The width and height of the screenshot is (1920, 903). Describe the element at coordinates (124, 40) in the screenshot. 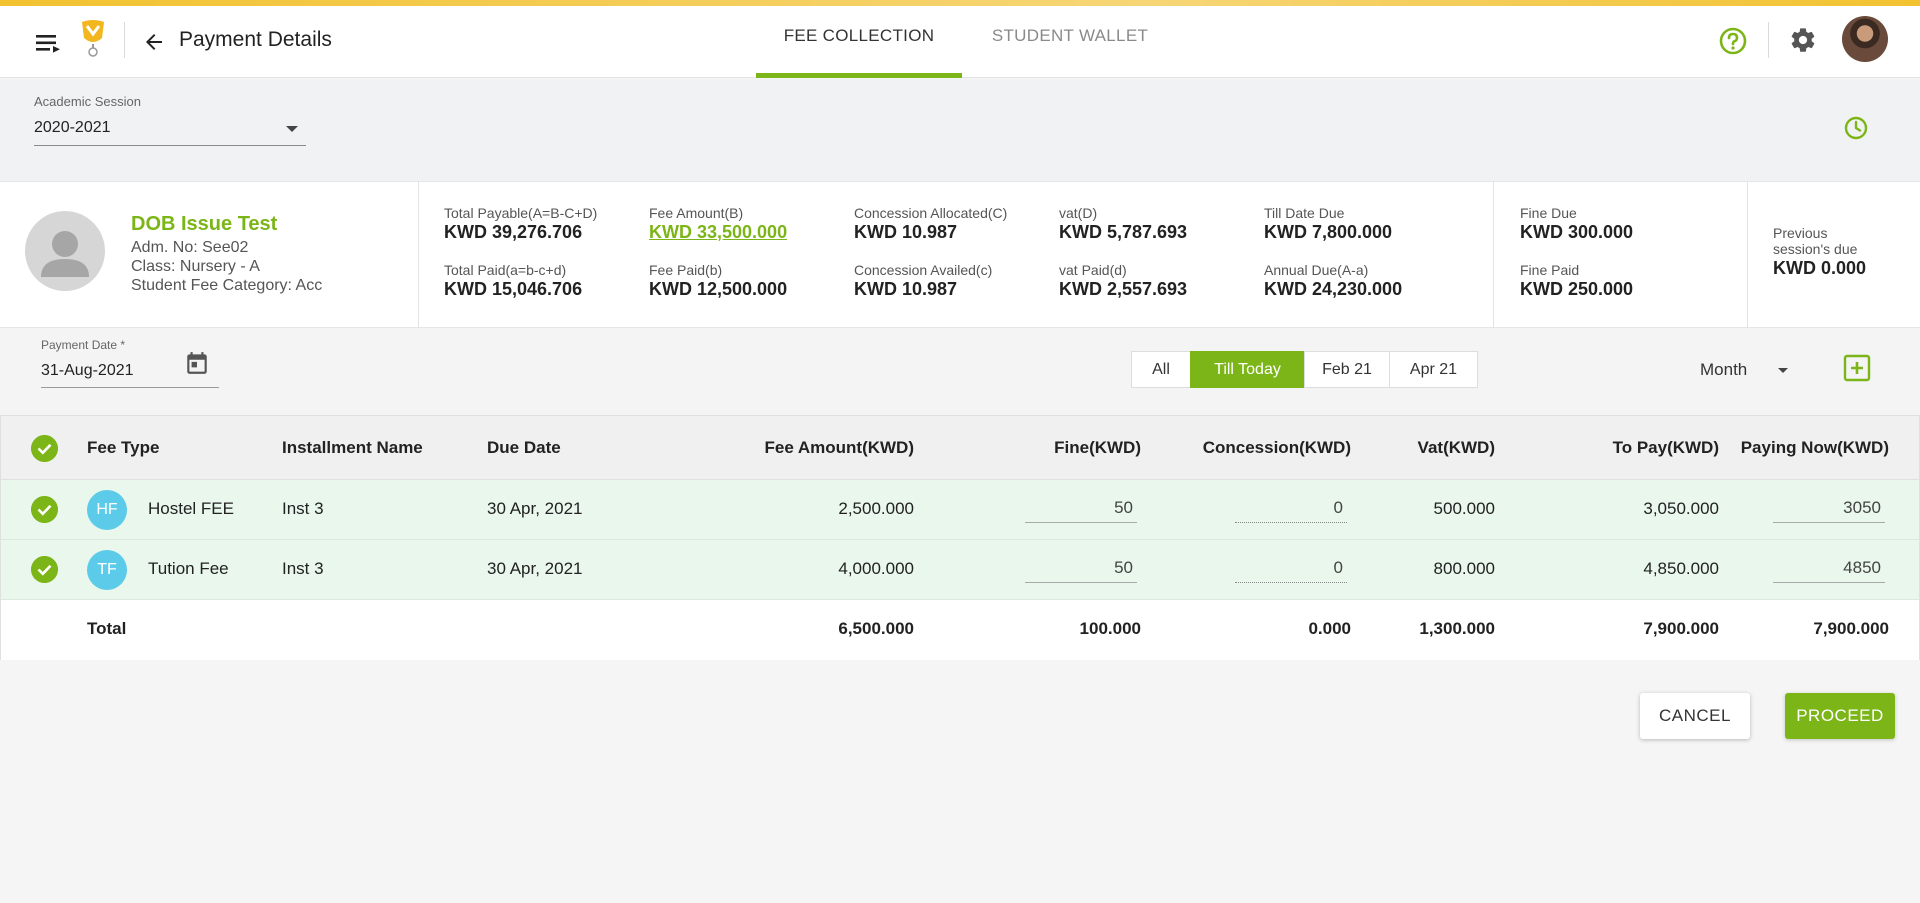

I see `header-divider` at that location.